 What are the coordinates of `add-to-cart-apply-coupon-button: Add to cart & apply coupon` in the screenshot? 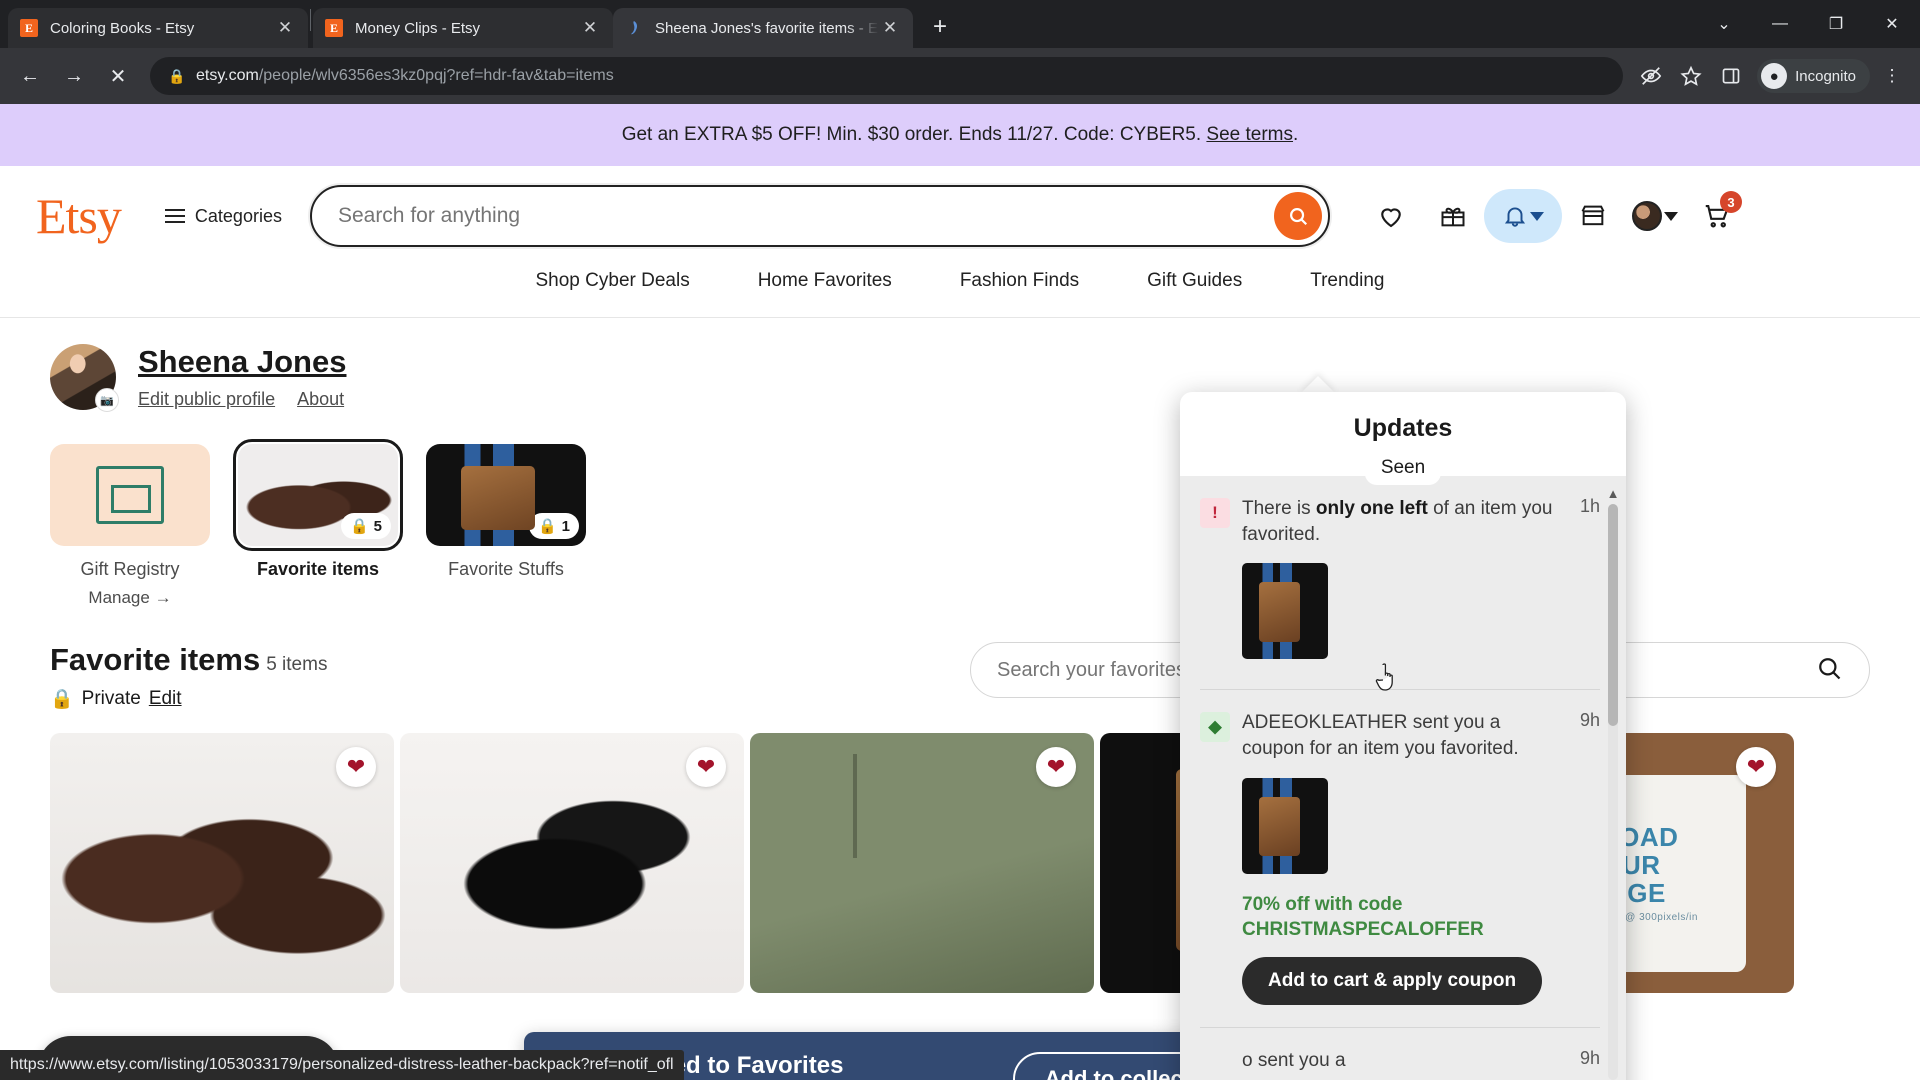 It's located at (1392, 980).